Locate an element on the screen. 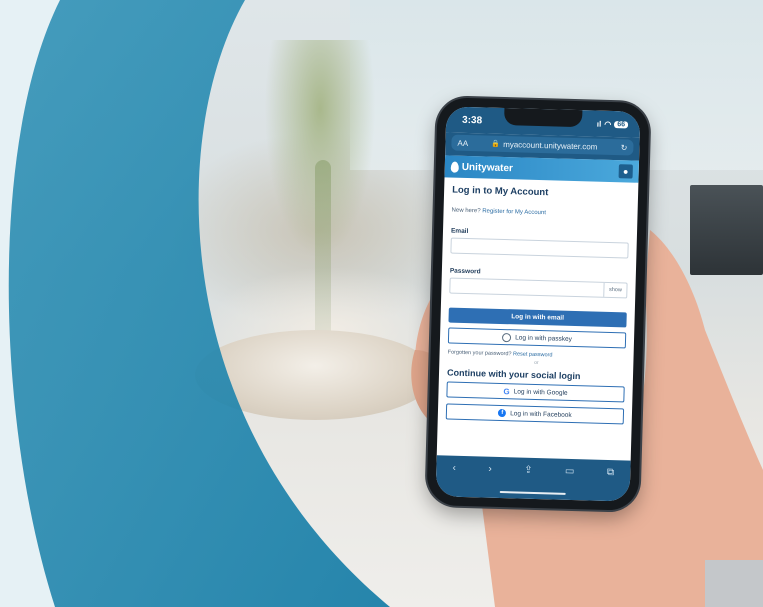 The image size is (763, 607). google-icon: G is located at coordinates (506, 391).